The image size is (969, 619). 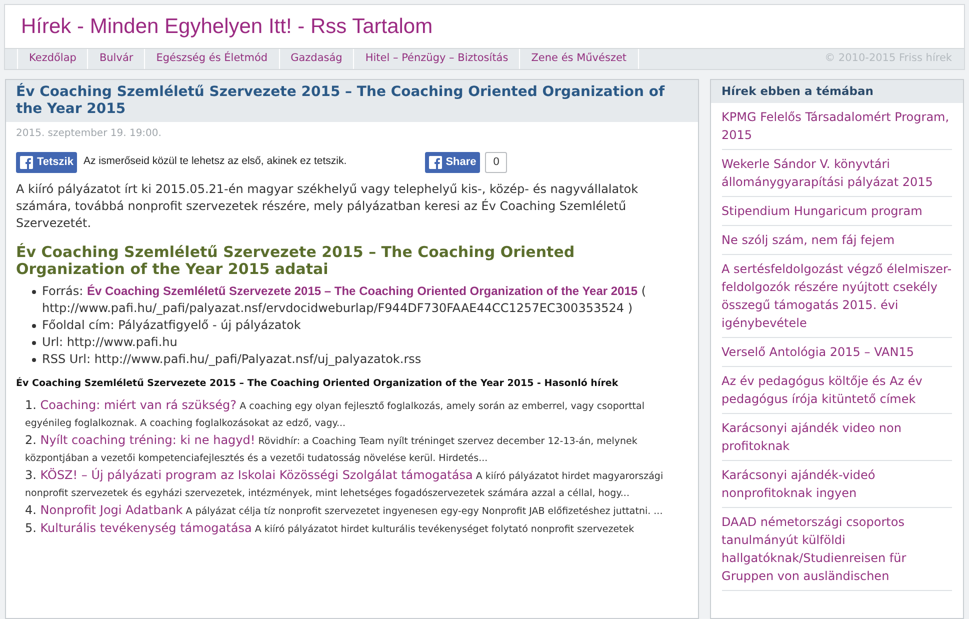 What do you see at coordinates (110, 342) in the screenshot?
I see `detail-text: Url: http://www.pafi.hu` at bounding box center [110, 342].